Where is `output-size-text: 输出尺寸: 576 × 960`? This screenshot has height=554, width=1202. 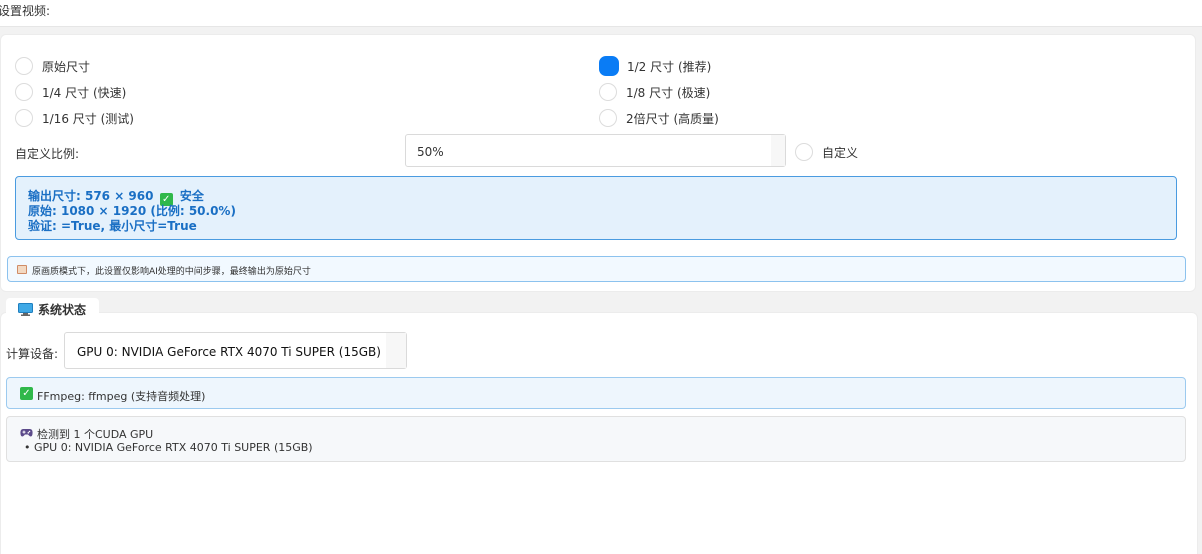 output-size-text: 输出尺寸: 576 × 960 is located at coordinates (91, 196).